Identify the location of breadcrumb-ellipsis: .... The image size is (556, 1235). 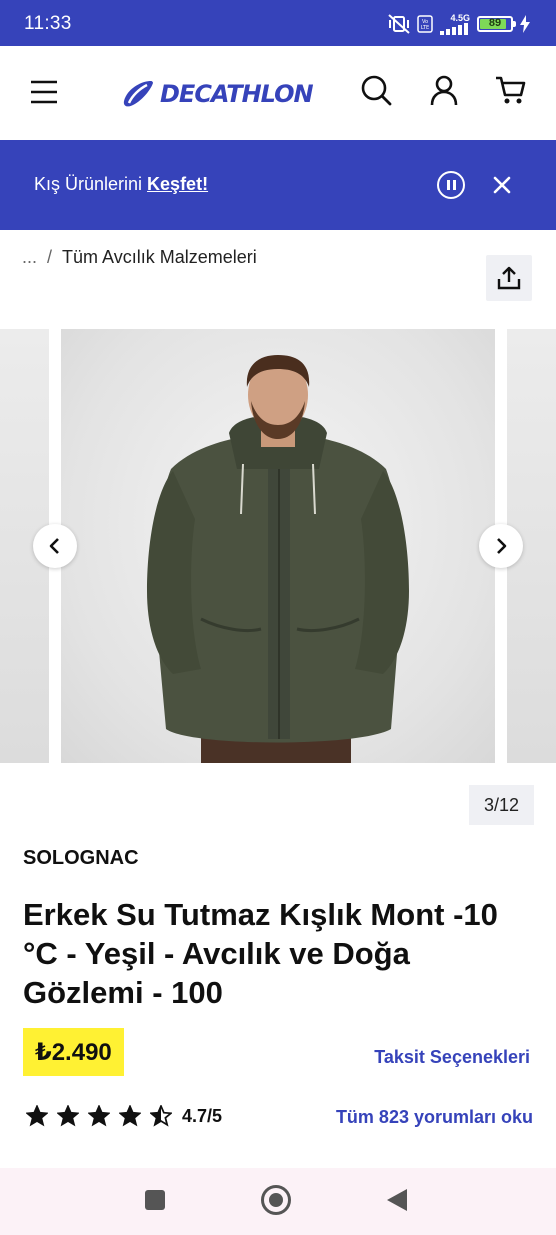
(29, 257).